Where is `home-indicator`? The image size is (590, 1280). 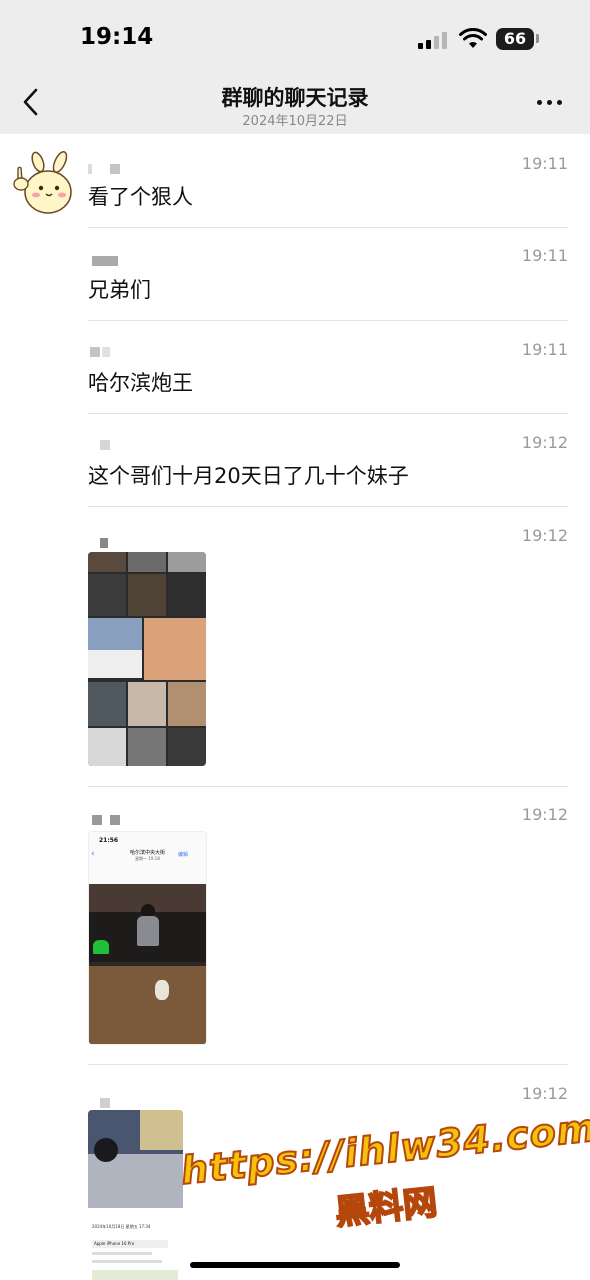 home-indicator is located at coordinates (295, 1265).